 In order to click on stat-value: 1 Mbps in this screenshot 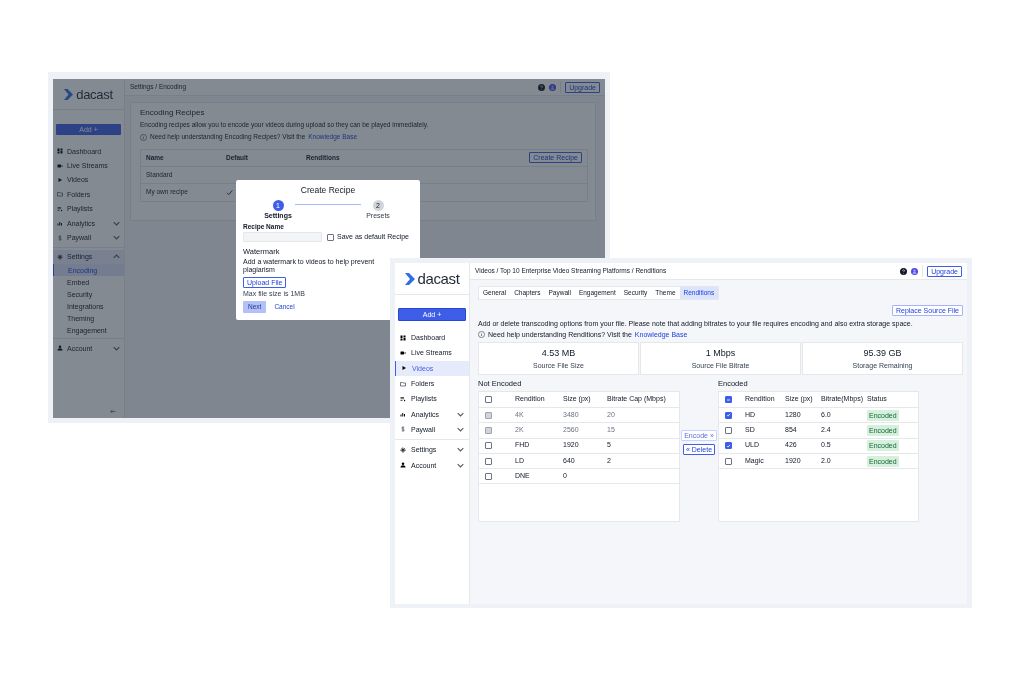, I will do `click(720, 353)`.